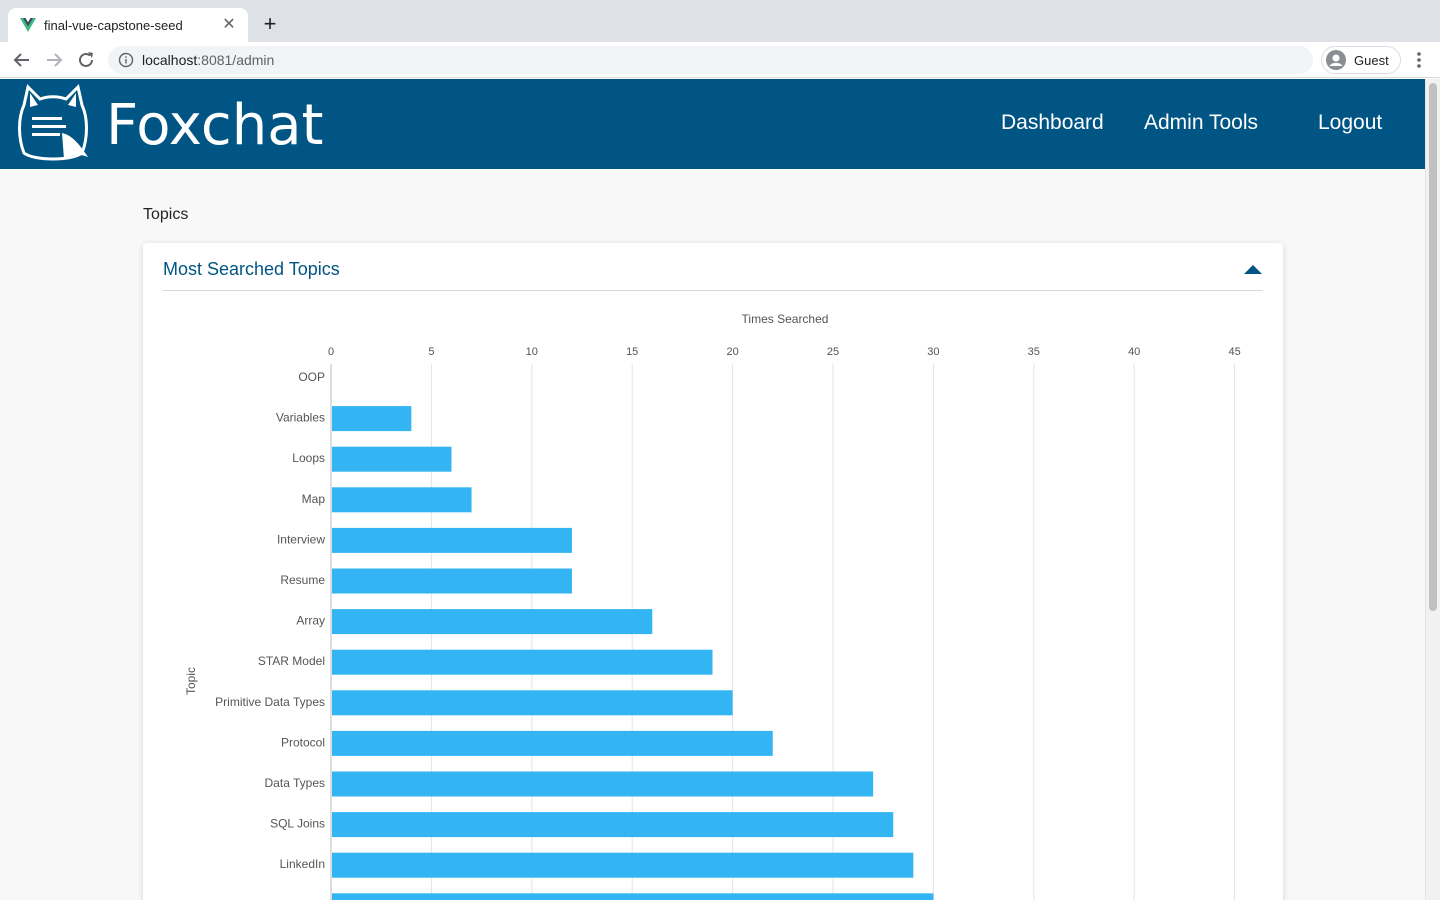 The height and width of the screenshot is (900, 1440). I want to click on forward-arrow-icon, so click(54, 60).